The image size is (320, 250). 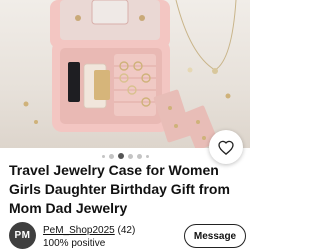 What do you see at coordinates (22, 235) in the screenshot?
I see `seller-avatar: PM` at bounding box center [22, 235].